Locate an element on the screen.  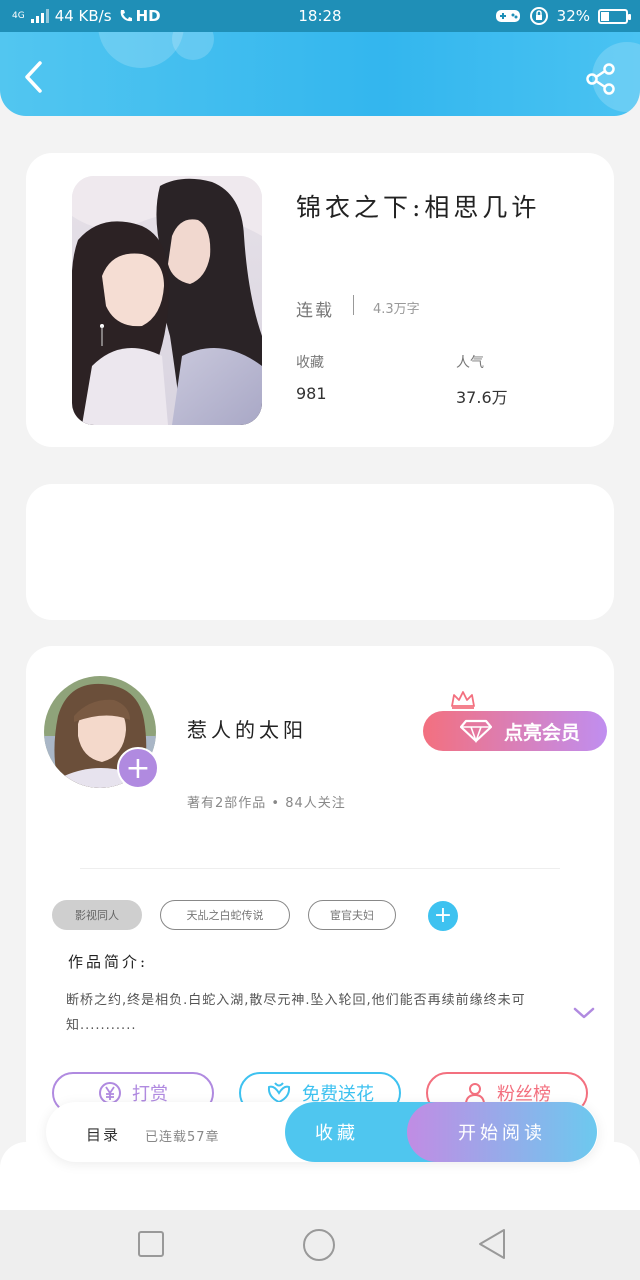
add-favorite-label: 收藏 is located at coordinates (337, 1133).